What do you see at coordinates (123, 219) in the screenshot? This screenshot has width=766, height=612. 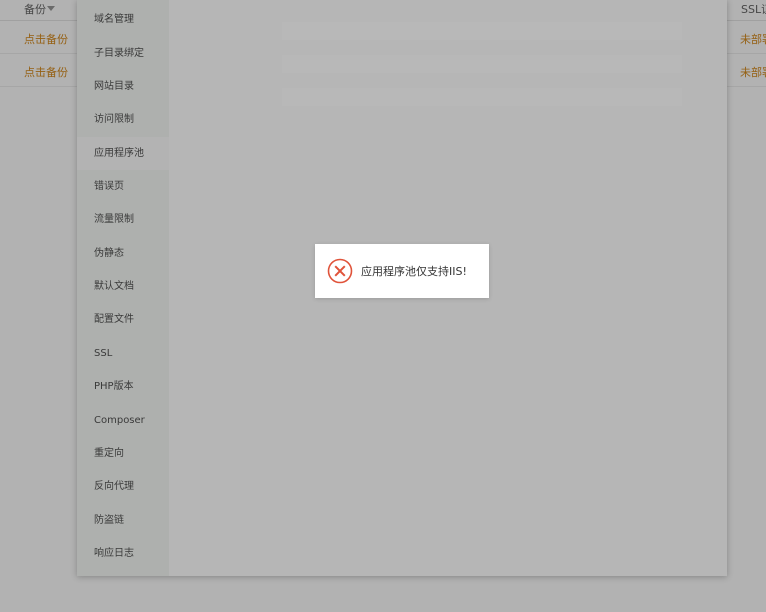 I see `sidebar-item-traffic-limit: 流量限制` at bounding box center [123, 219].